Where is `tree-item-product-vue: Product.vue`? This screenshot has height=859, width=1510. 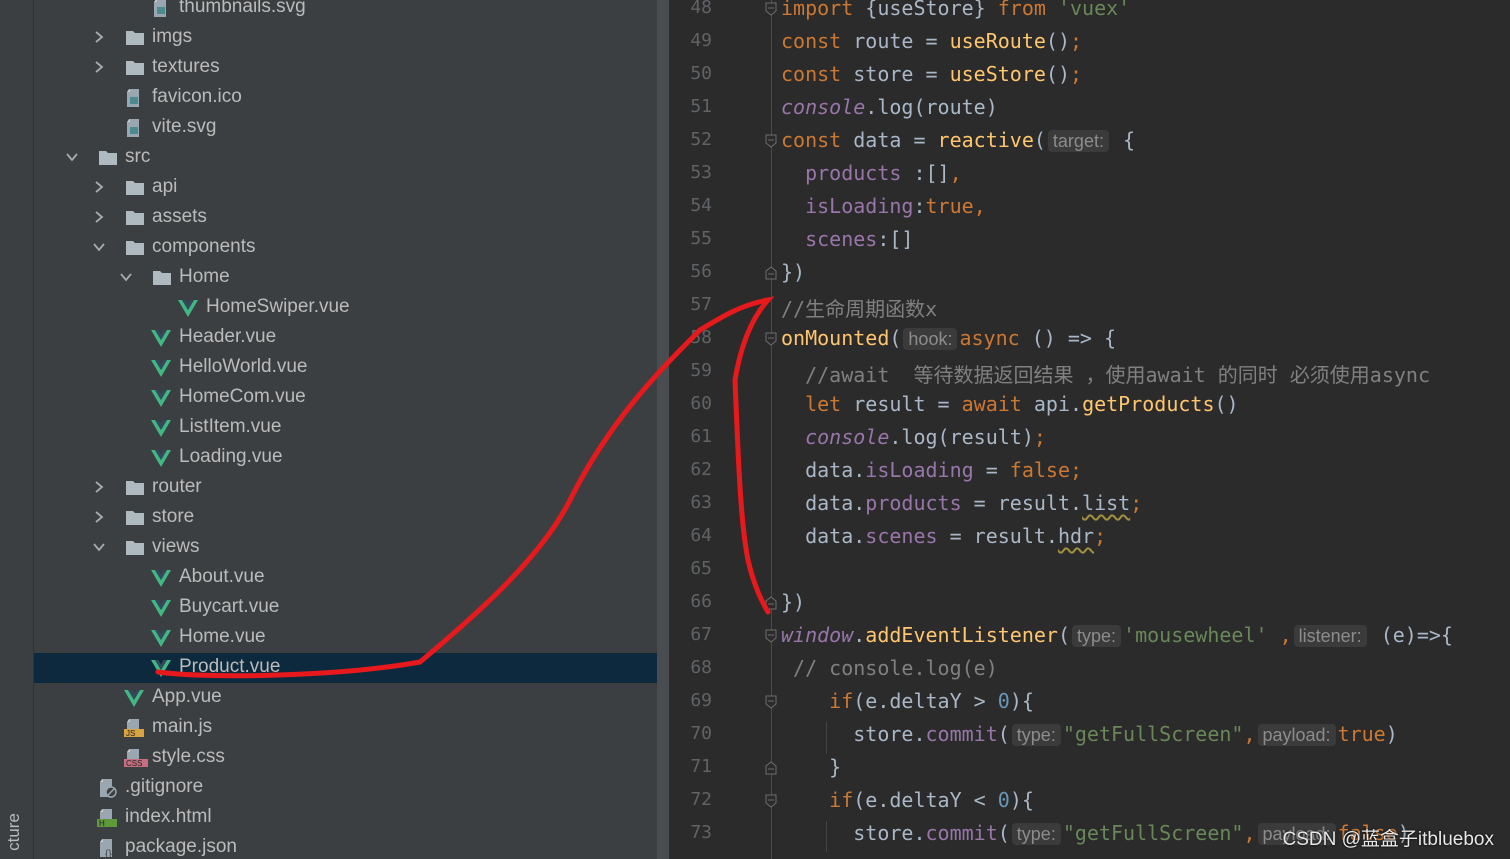
tree-item-product-vue: Product.vue is located at coordinates (345, 668).